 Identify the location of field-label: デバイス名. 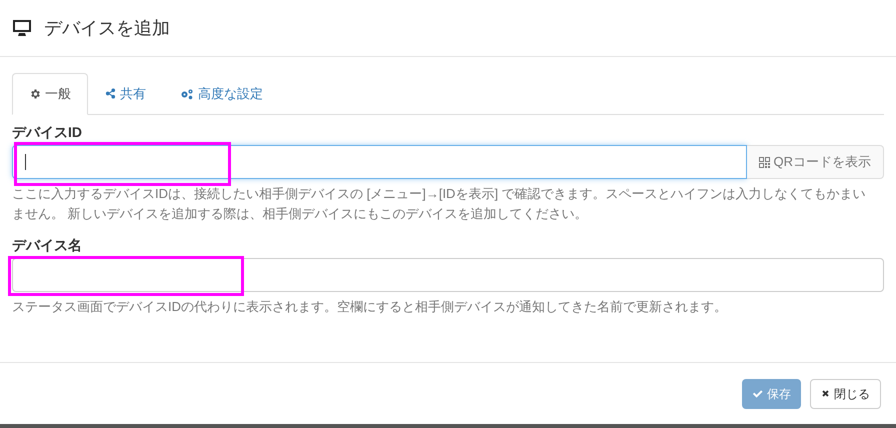
(47, 245).